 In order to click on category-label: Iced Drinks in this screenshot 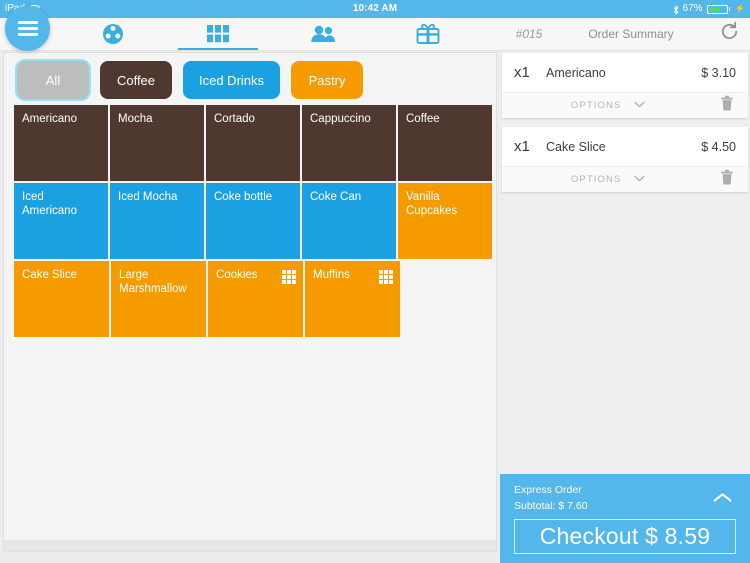, I will do `click(232, 80)`.